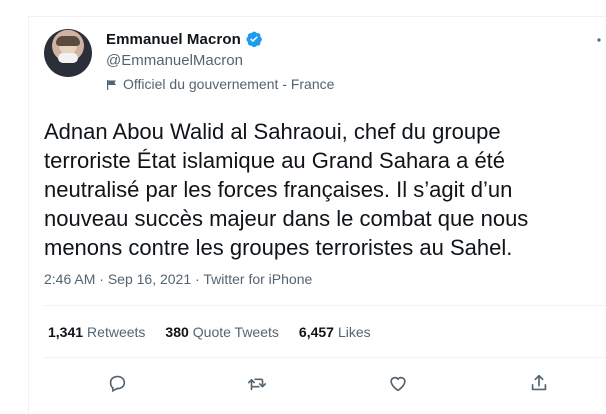 Image resolution: width=606 pixels, height=414 pixels. Describe the element at coordinates (28, 215) in the screenshot. I see `left-divider` at that location.